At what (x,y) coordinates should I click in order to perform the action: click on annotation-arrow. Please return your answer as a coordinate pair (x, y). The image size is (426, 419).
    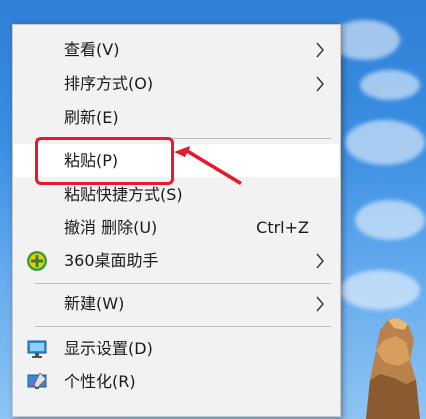
    Looking at the image, I should click on (208, 165).